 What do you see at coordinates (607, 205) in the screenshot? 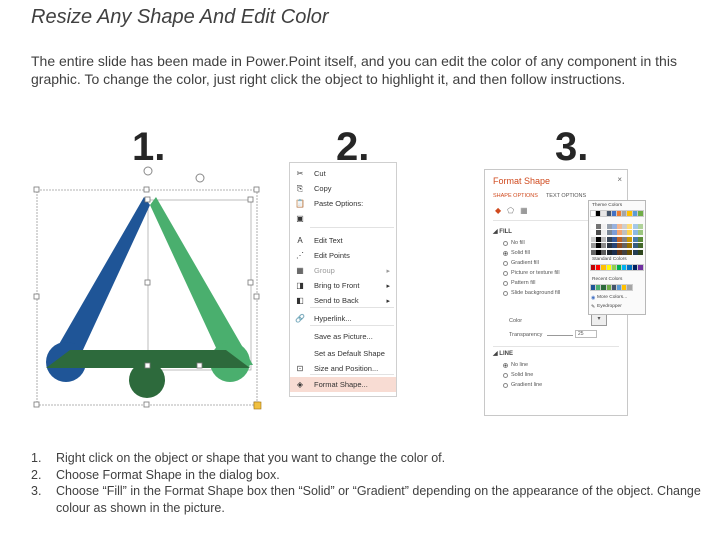
I see `theme-colors-label: Theme Colors` at bounding box center [607, 205].